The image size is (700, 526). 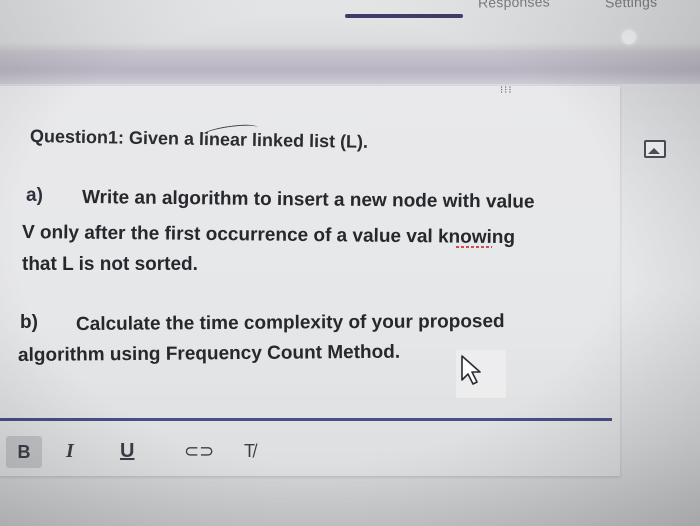 What do you see at coordinates (404, 16) in the screenshot?
I see `tab-questions-active-indicator` at bounding box center [404, 16].